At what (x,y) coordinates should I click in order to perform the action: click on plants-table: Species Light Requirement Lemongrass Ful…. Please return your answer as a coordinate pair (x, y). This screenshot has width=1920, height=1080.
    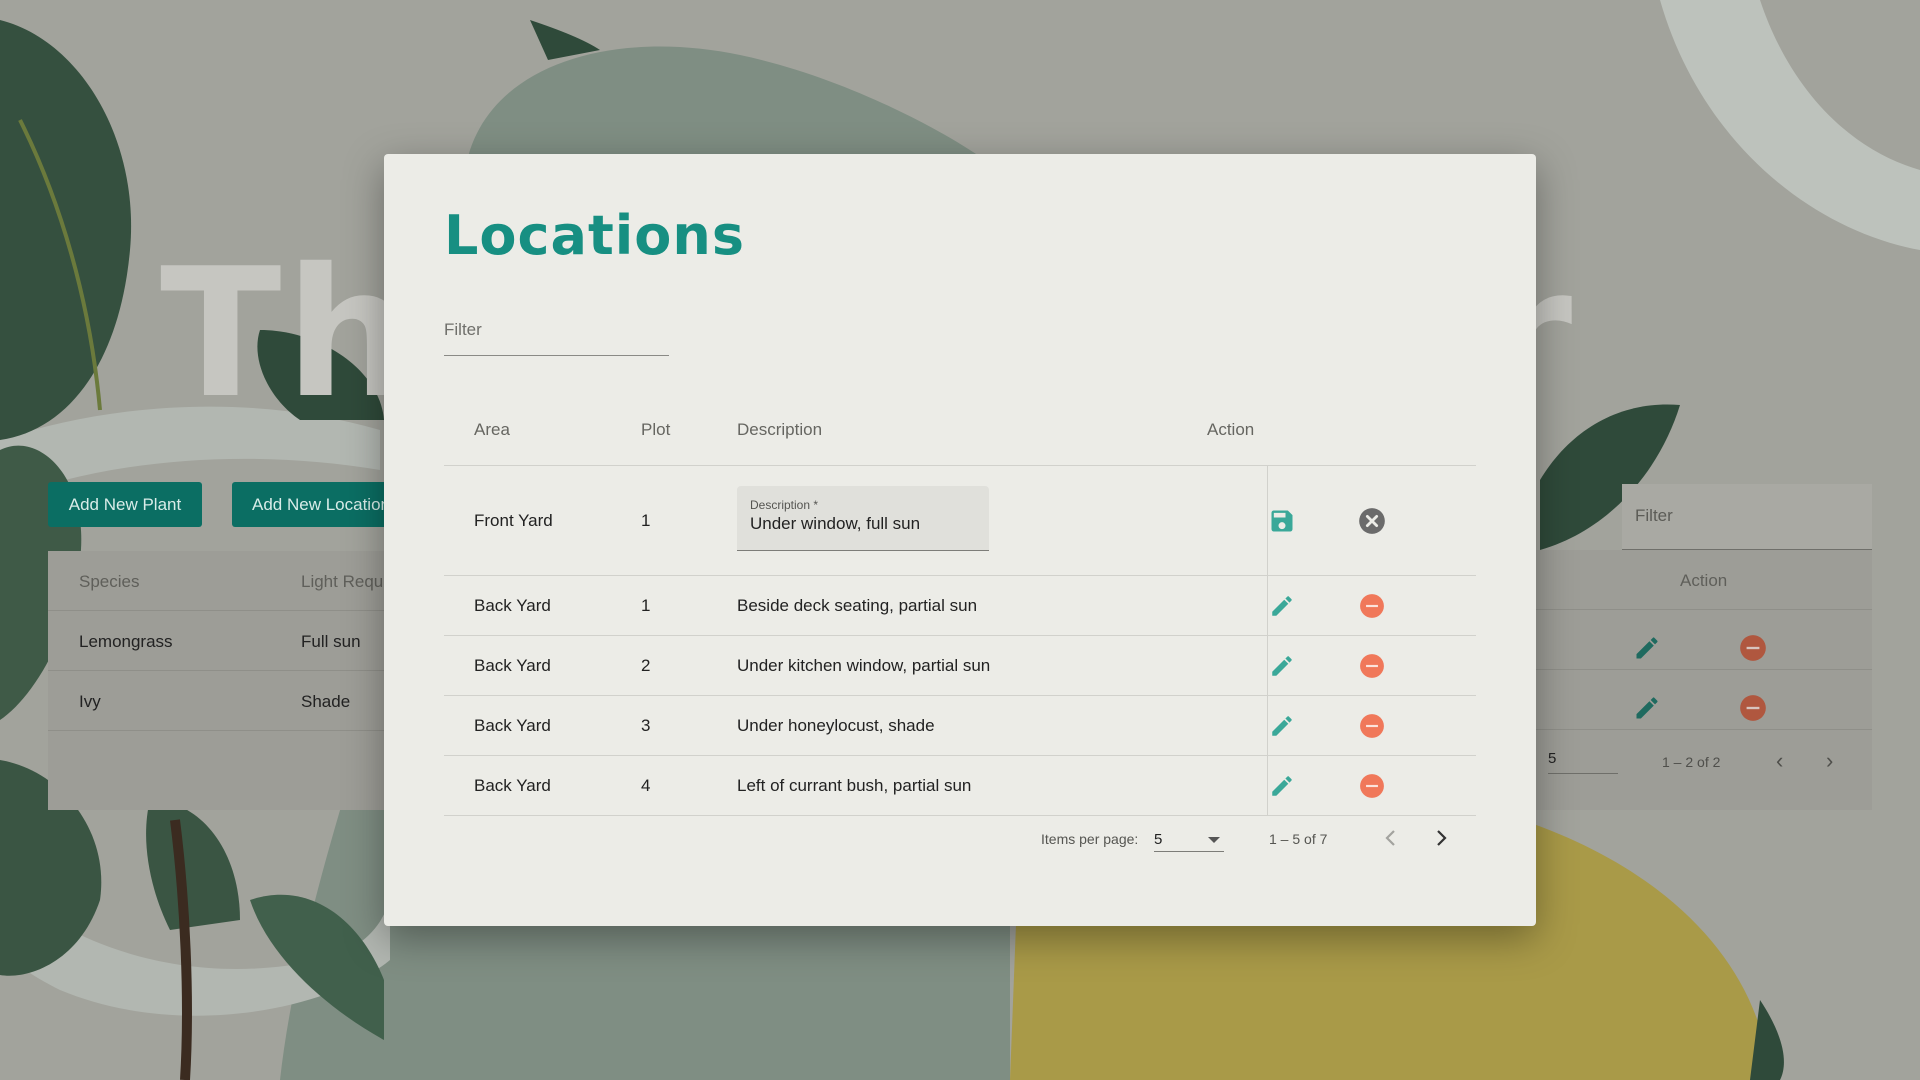
    Looking at the image, I should click on (244, 680).